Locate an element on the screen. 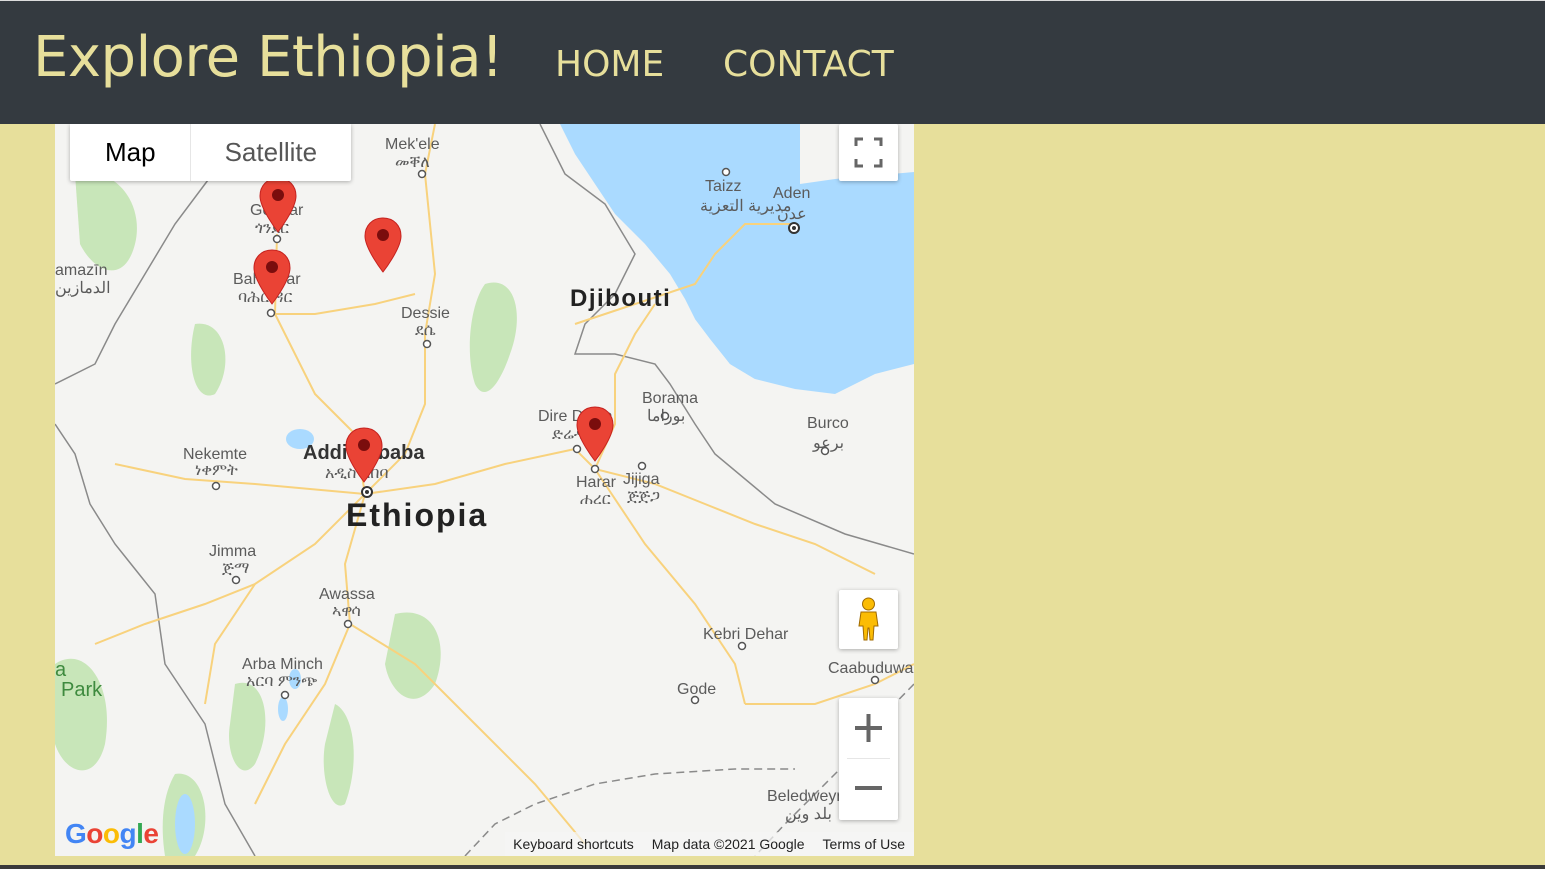  nav-home-link: HOME is located at coordinates (609, 65).